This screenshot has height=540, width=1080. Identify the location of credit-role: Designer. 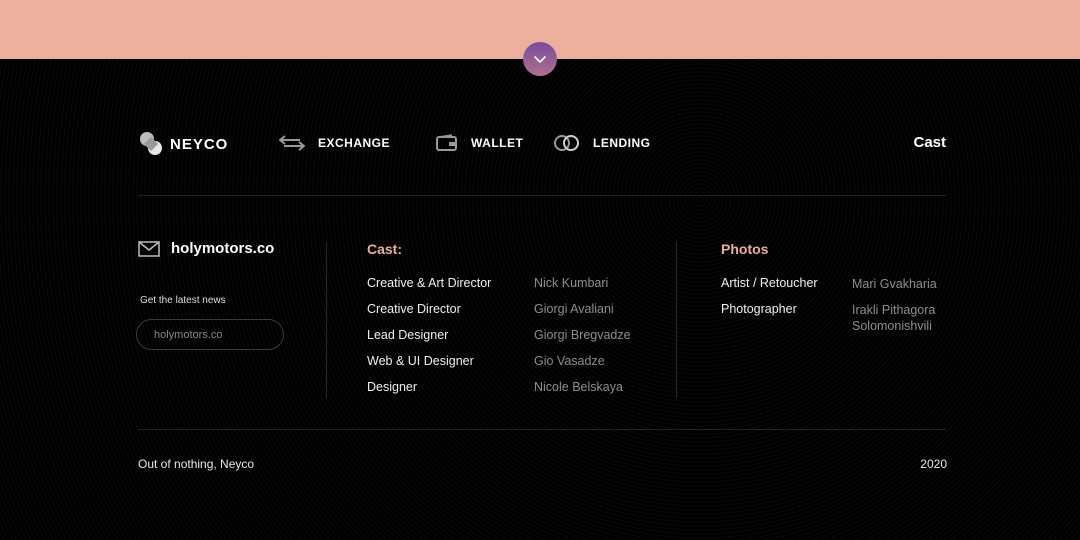
(392, 387).